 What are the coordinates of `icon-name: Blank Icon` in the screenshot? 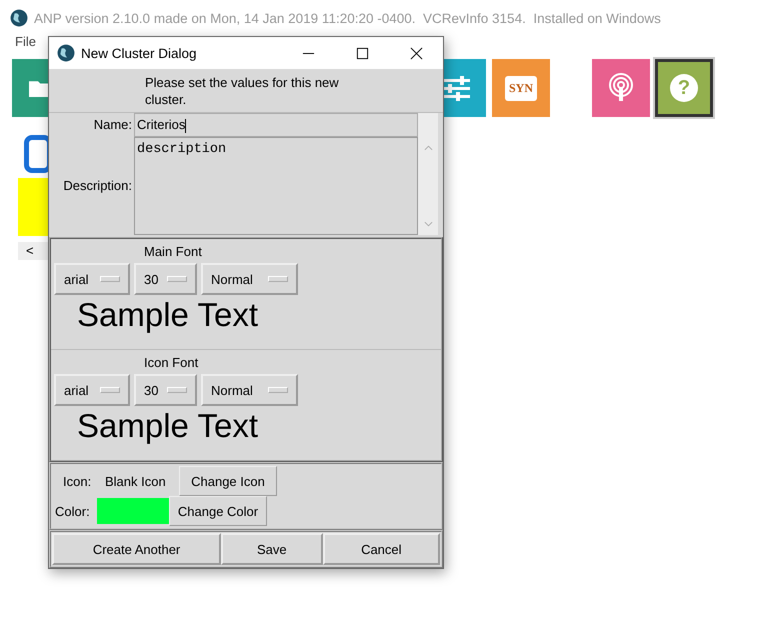 It's located at (136, 481).